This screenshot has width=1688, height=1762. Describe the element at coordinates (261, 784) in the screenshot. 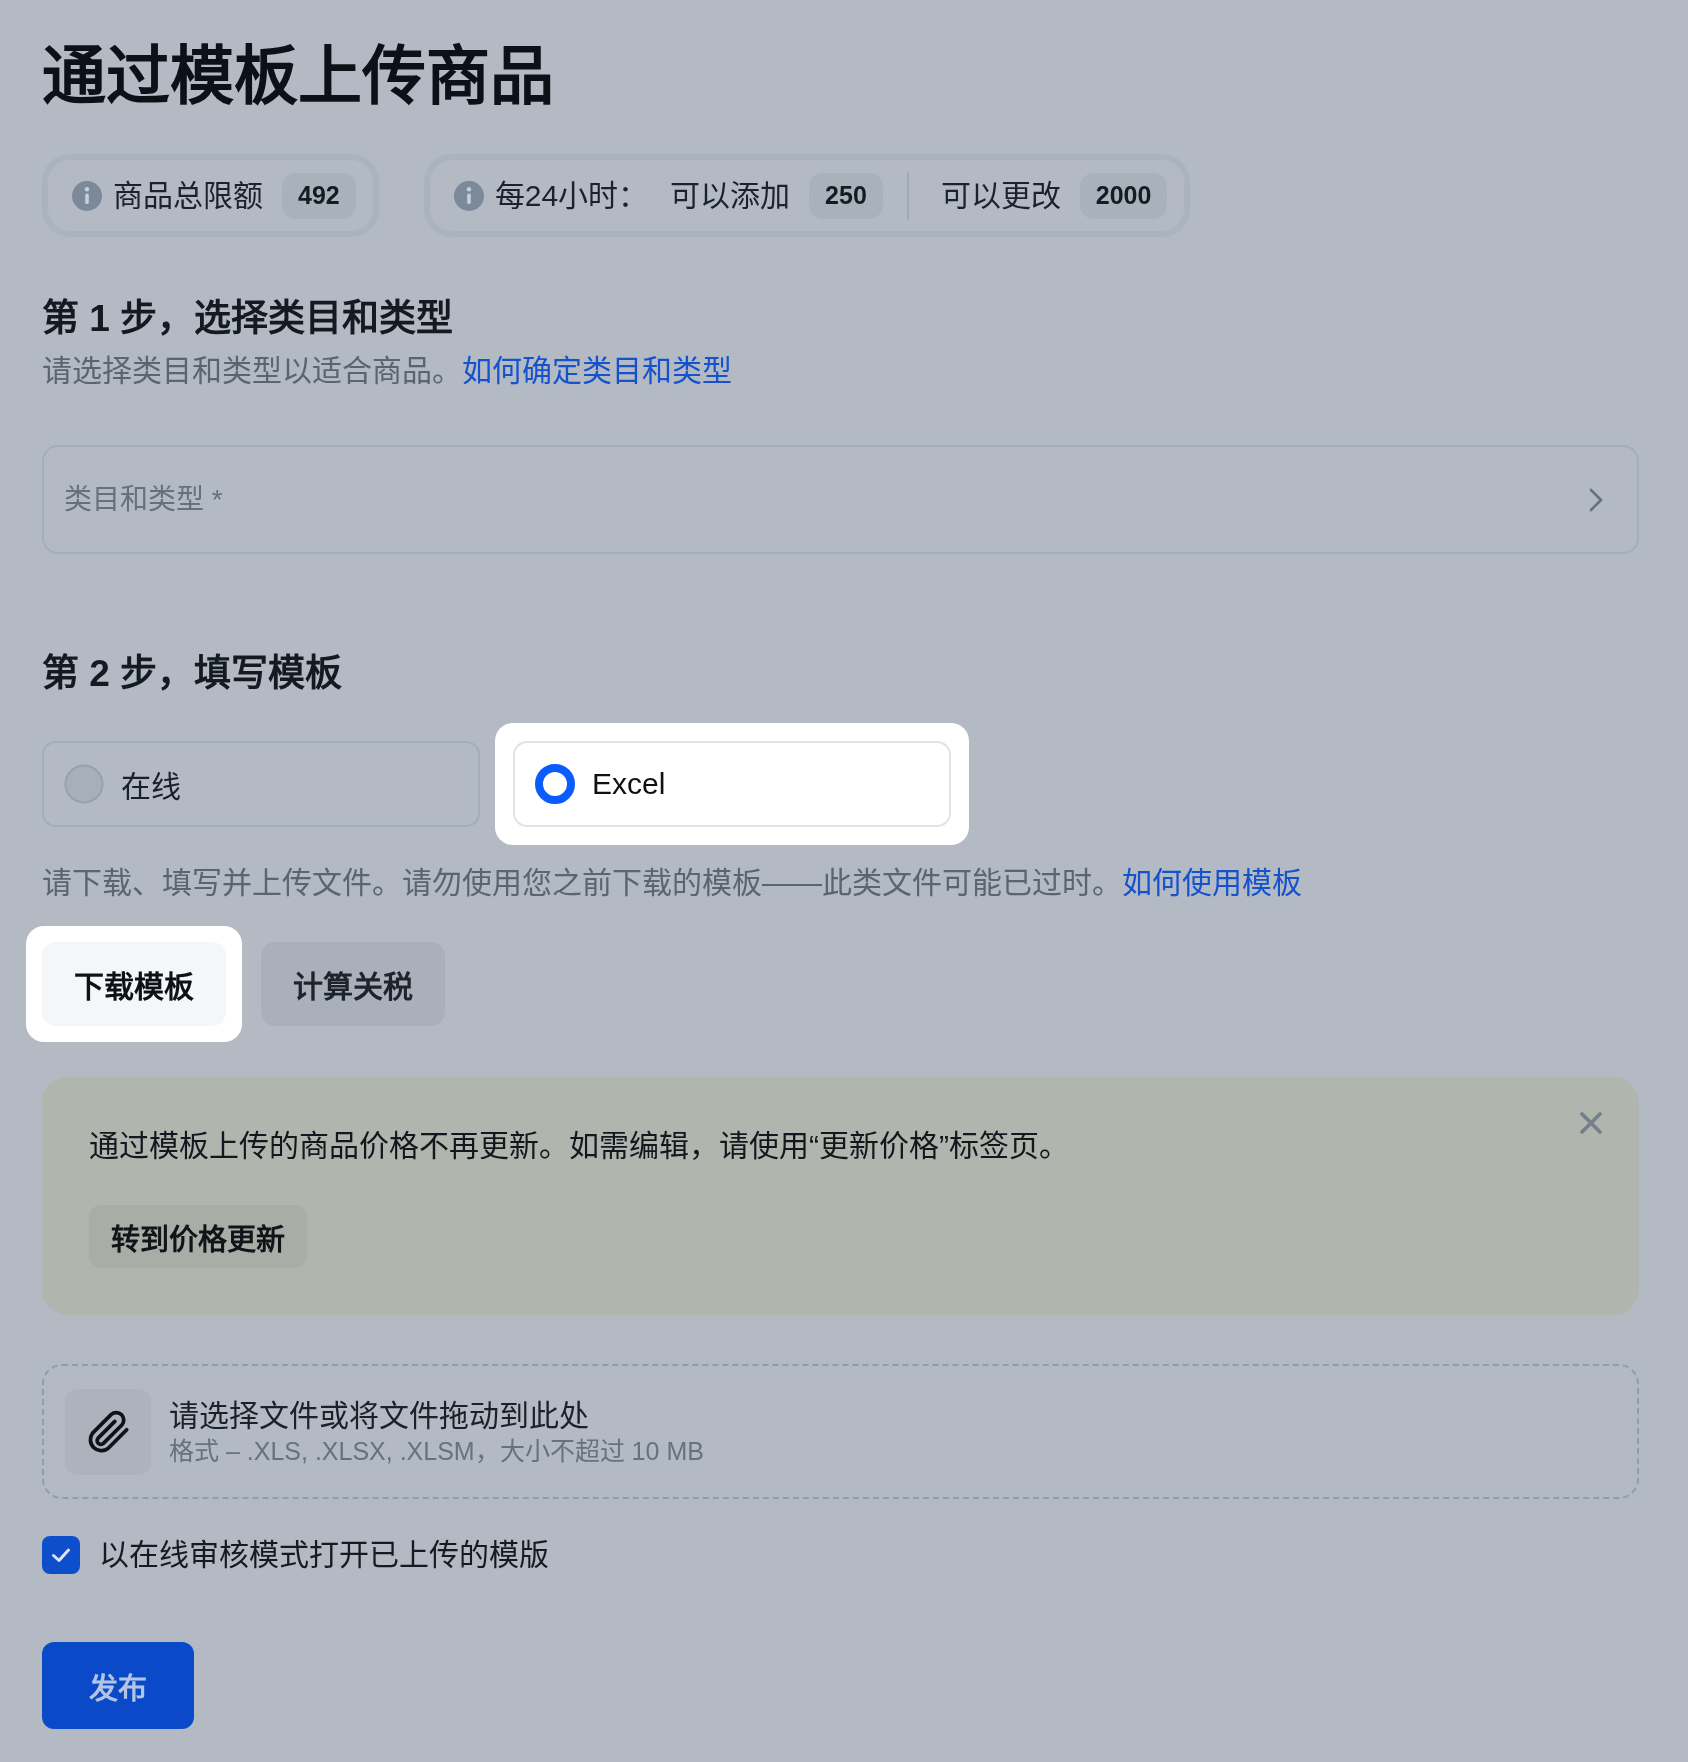

I see `radio-option: 在线` at that location.